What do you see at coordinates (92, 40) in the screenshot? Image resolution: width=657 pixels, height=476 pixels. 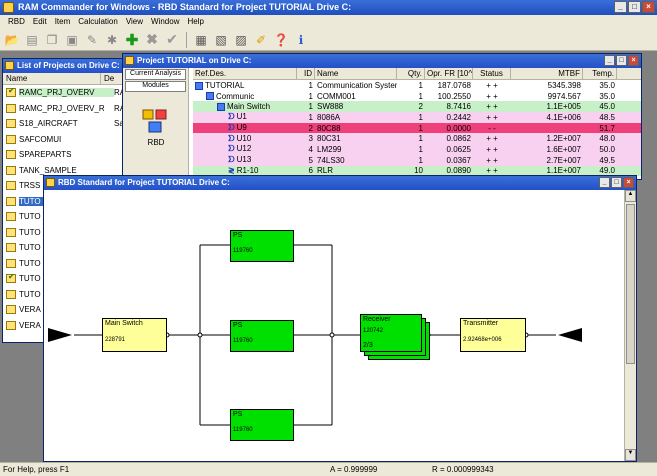 I see `properties-icon: ✎` at bounding box center [92, 40].